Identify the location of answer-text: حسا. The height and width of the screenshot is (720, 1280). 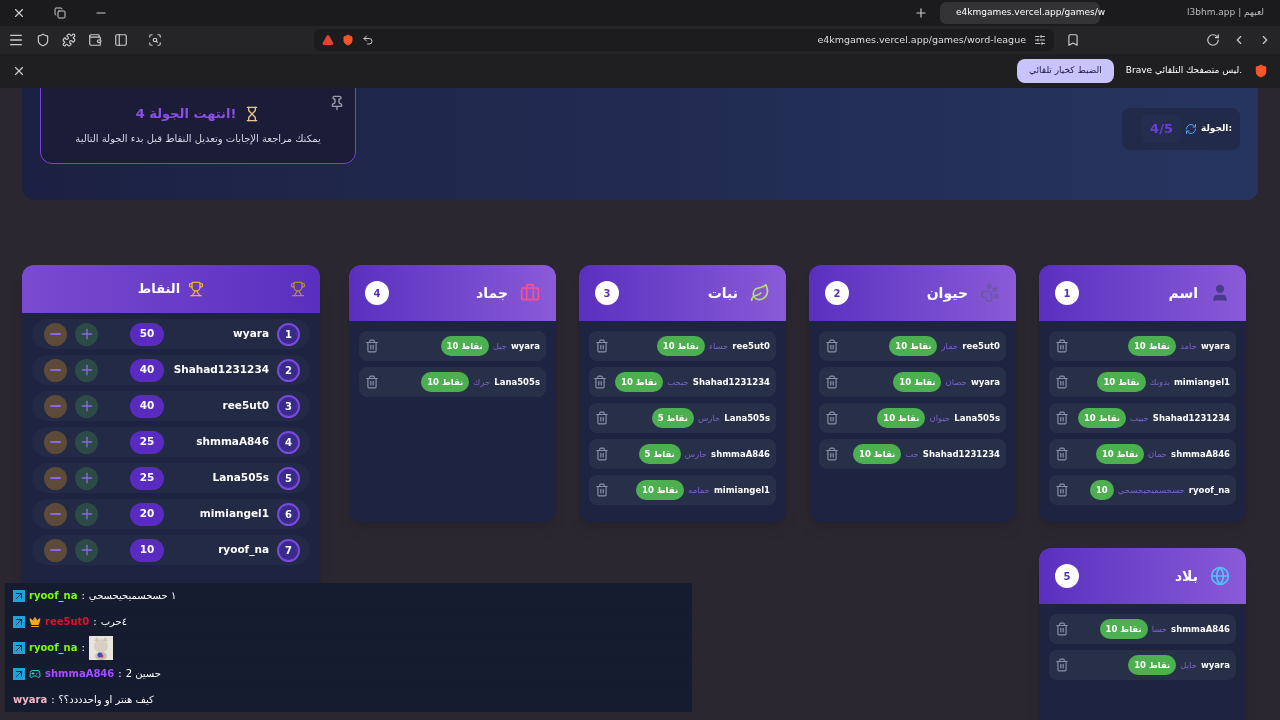
(1159, 629).